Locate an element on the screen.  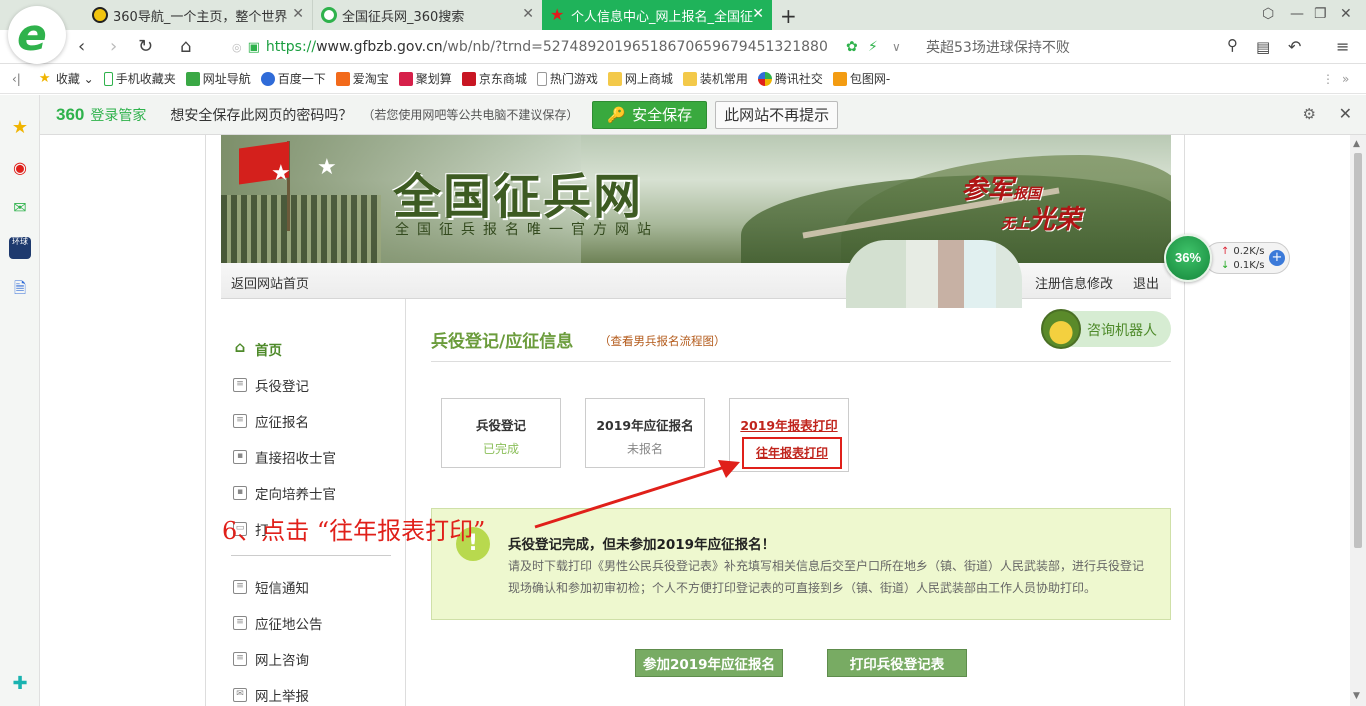
weibo-icon: ◉ is located at coordinates (20, 168).